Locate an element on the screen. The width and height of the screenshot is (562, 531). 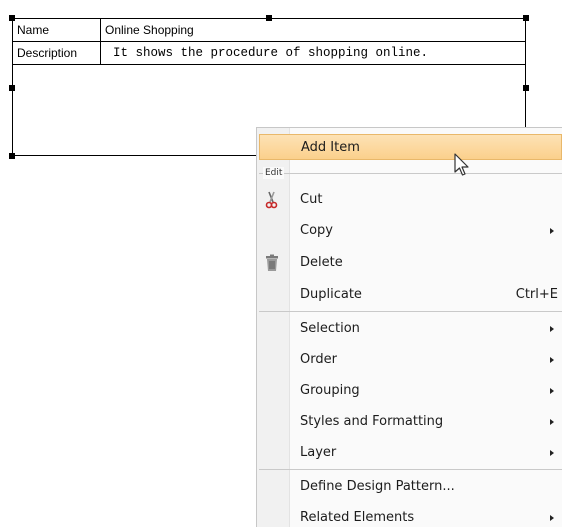
menu-item-label: Cut is located at coordinates (311, 199).